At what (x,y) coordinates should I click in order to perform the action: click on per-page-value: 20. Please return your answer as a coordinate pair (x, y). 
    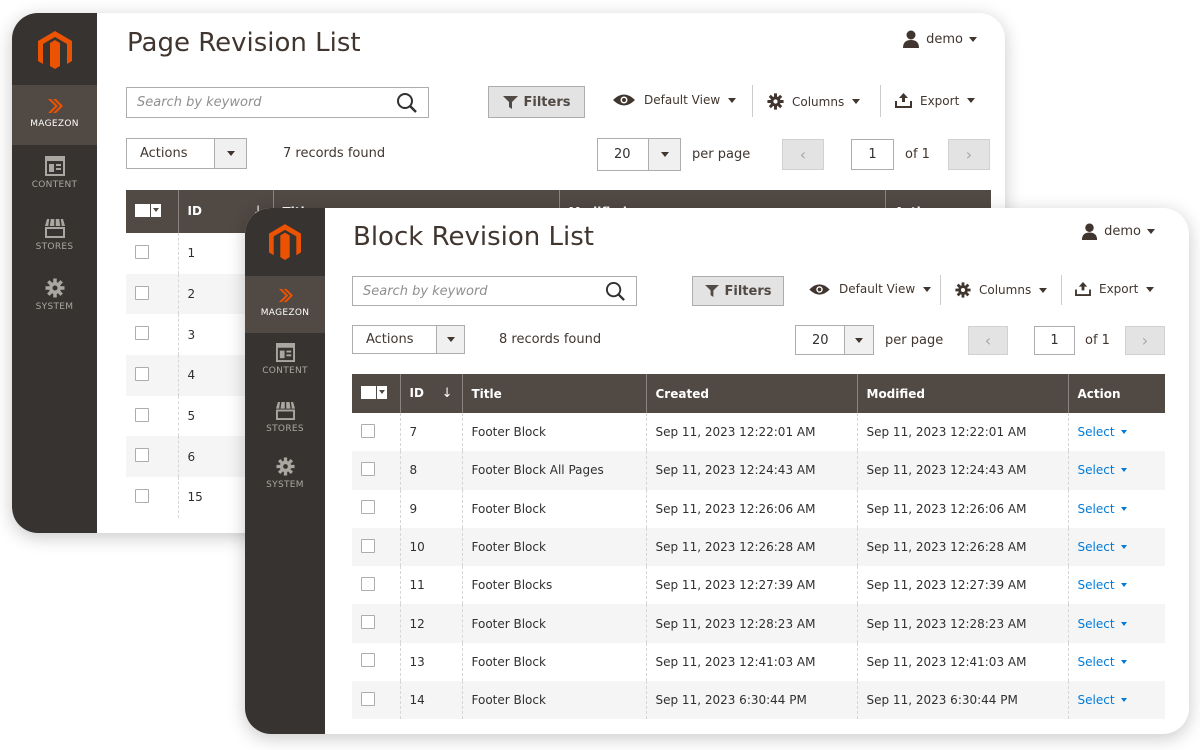
    Looking at the image, I should click on (622, 154).